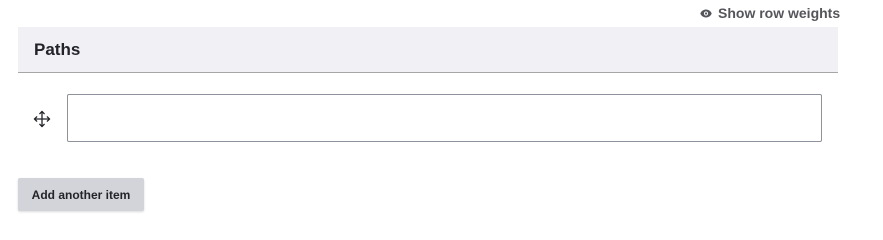  What do you see at coordinates (706, 13) in the screenshot?
I see `eye-icon` at bounding box center [706, 13].